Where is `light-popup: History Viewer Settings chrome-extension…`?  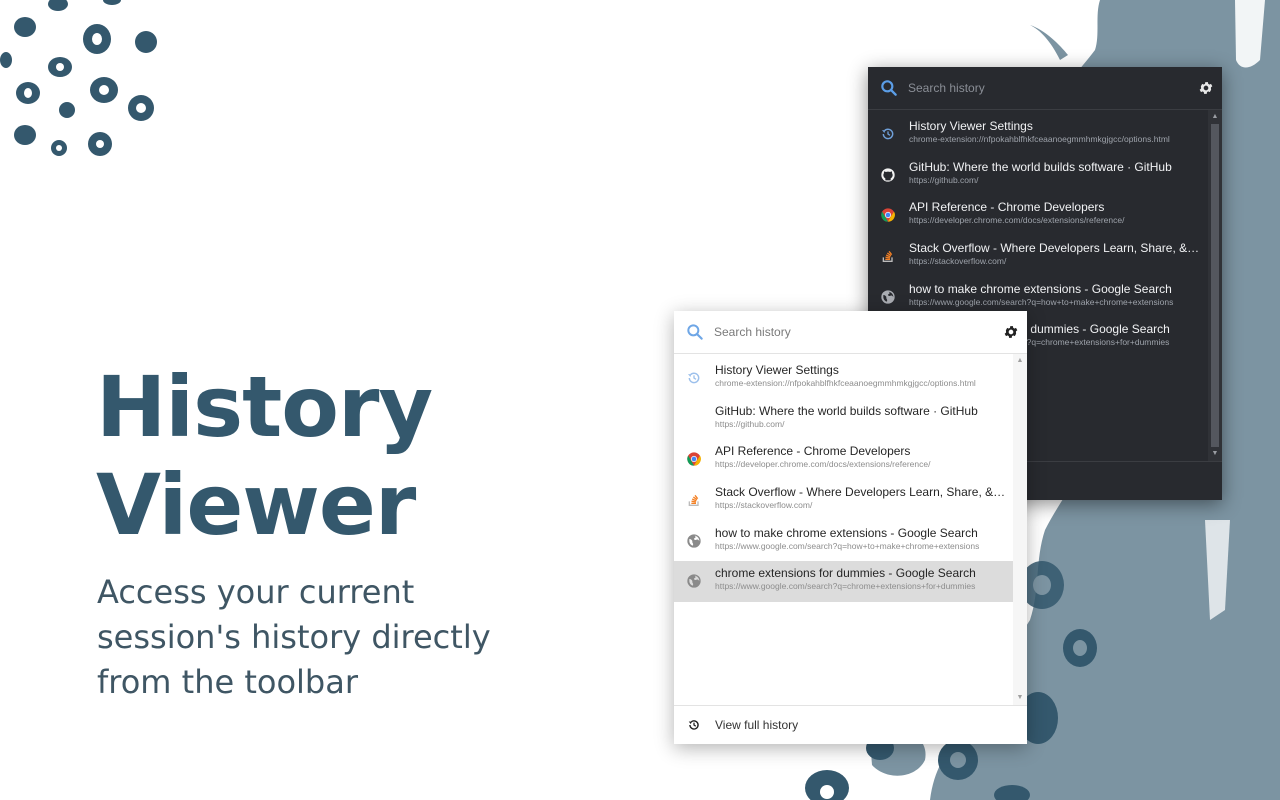 light-popup: History Viewer Settings chrome-extension… is located at coordinates (850, 527).